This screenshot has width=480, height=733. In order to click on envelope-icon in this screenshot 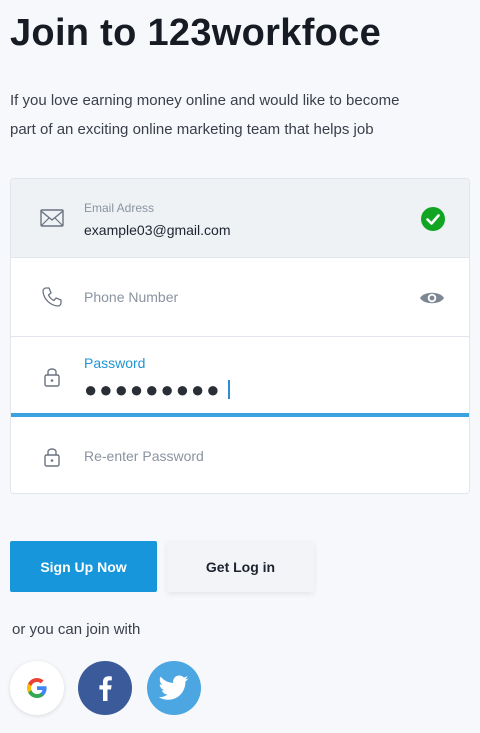, I will do `click(52, 218)`.